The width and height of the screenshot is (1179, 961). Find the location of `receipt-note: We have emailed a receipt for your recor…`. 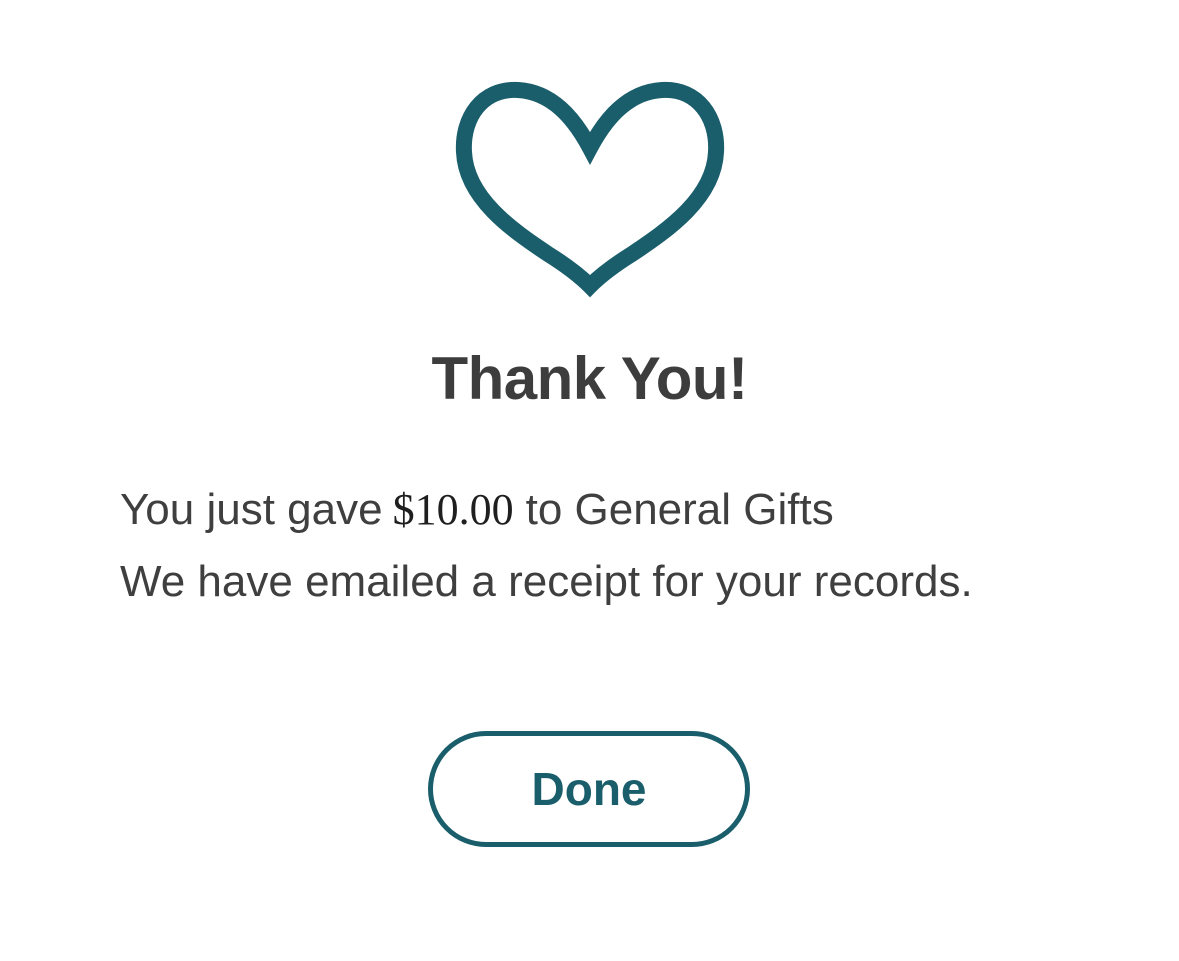

receipt-note: We have emailed a receipt for your recor… is located at coordinates (546, 581).